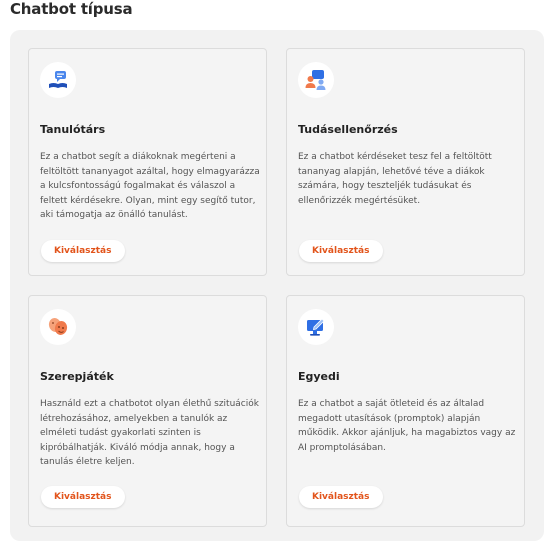 The width and height of the screenshot is (555, 545). Describe the element at coordinates (316, 327) in the screenshot. I see `custom-edit-monitor-icon` at that location.